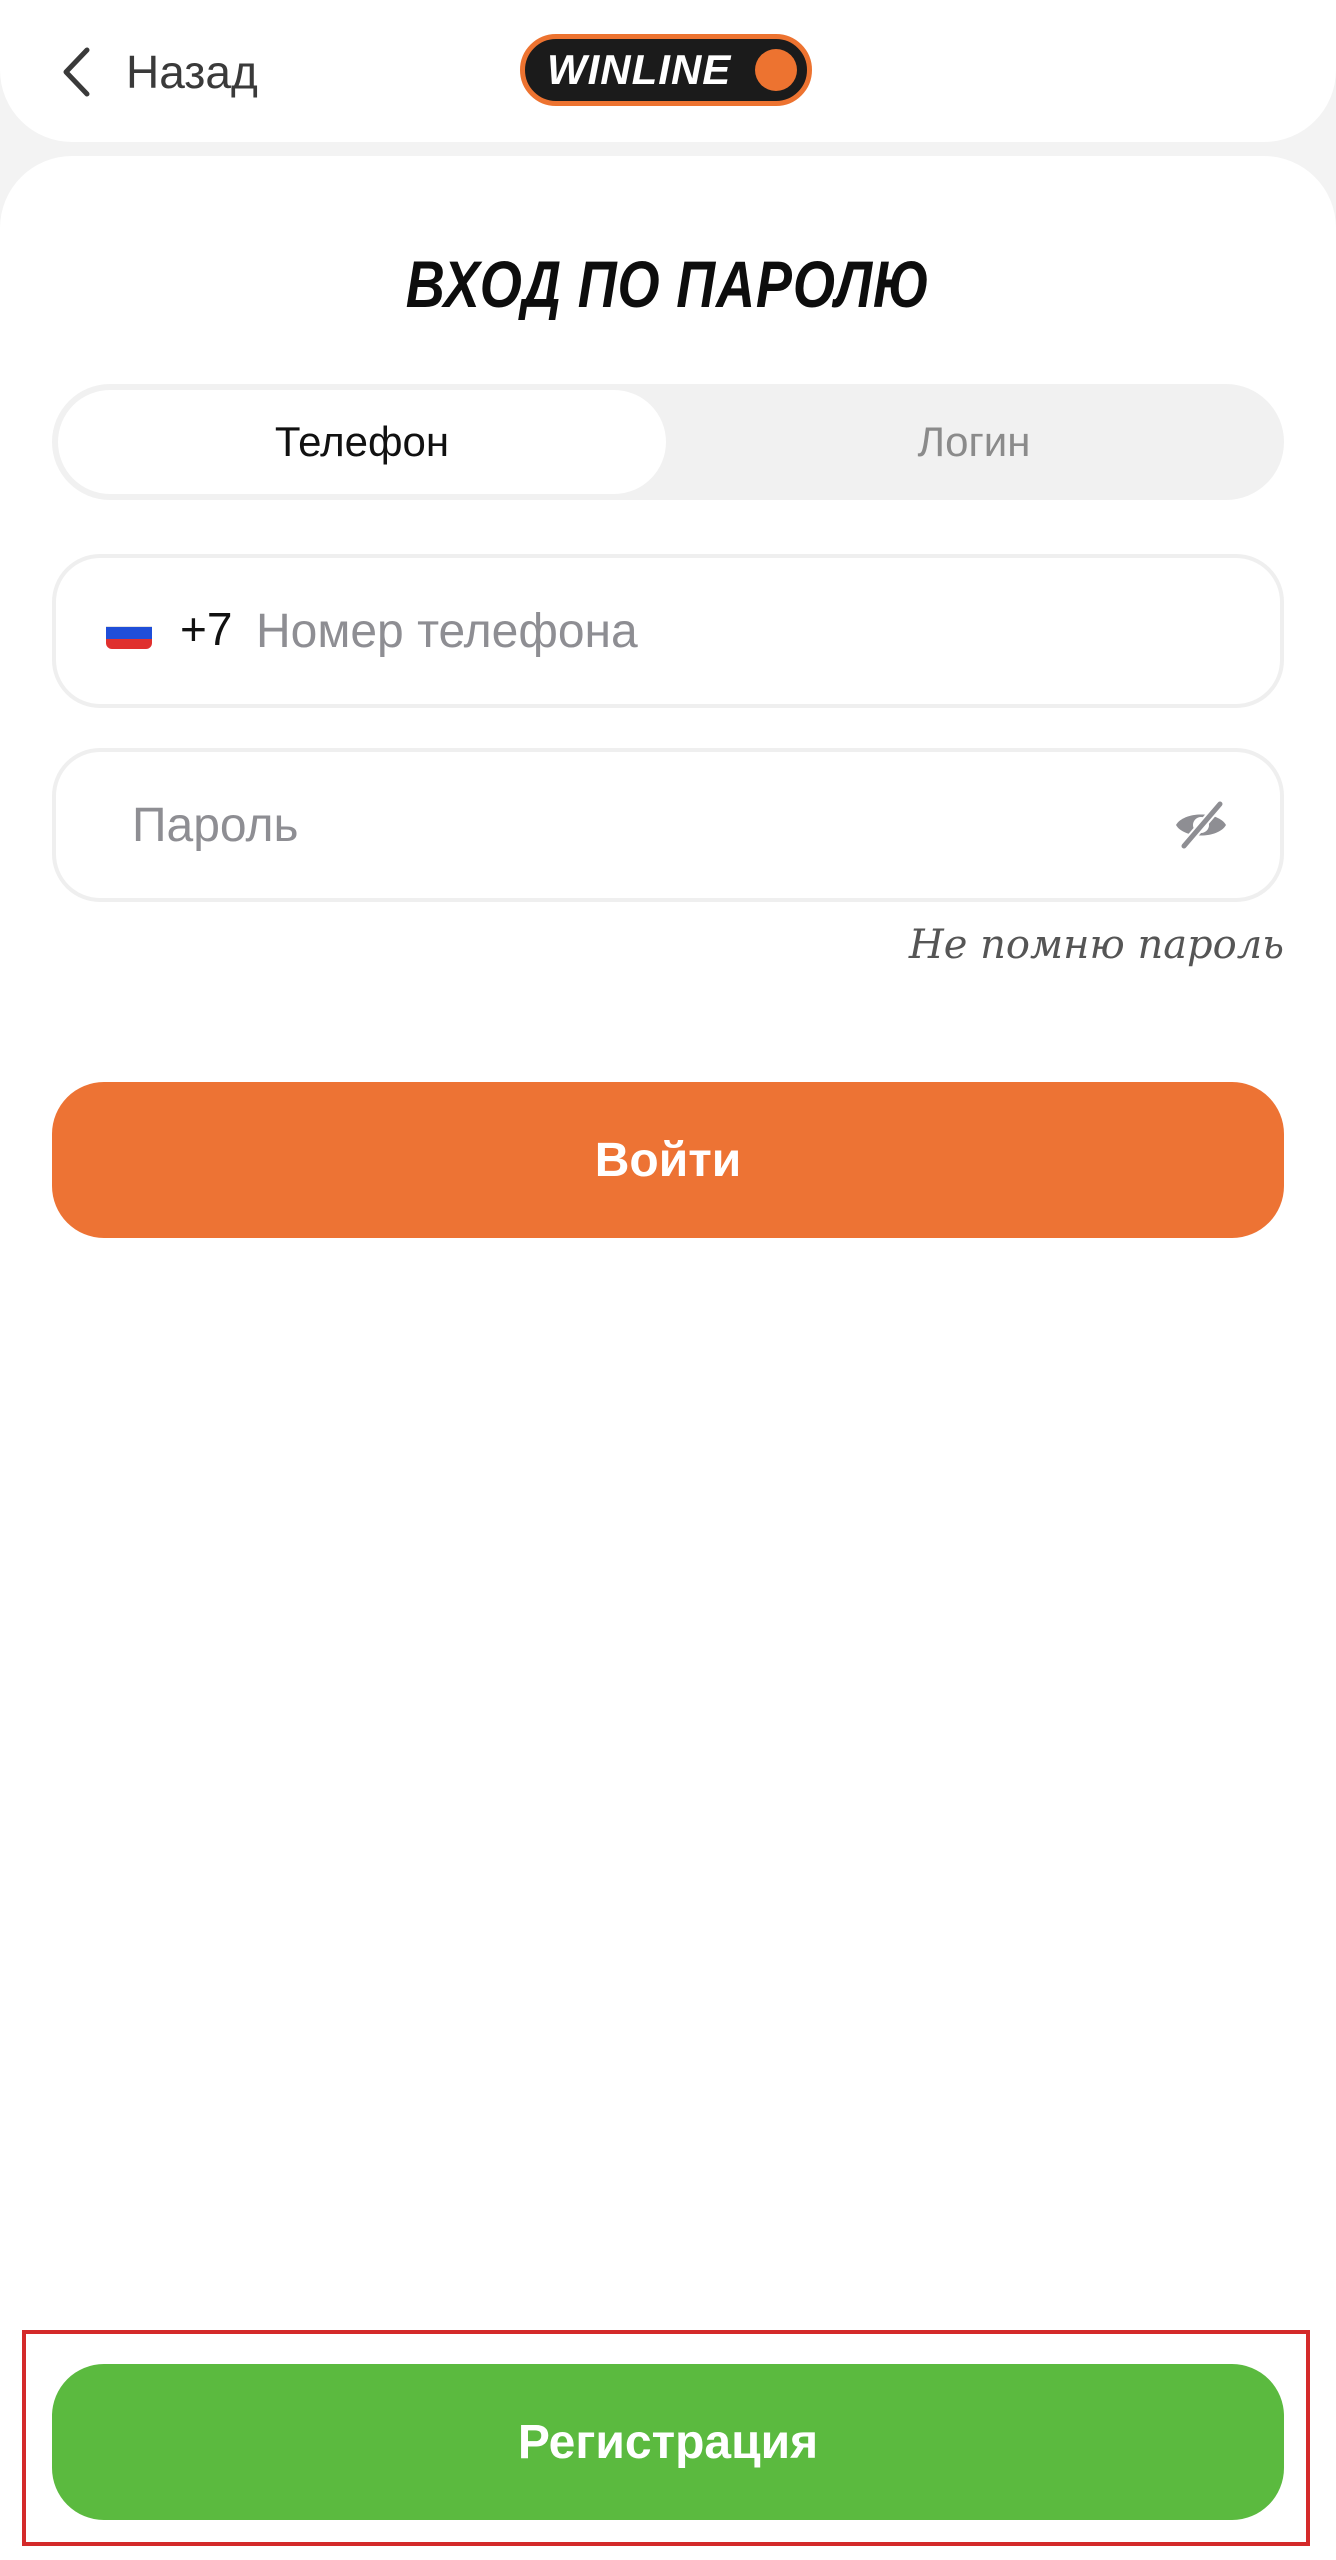 The image size is (1336, 2560). I want to click on login-method-tabs: Телефон Логин, so click(668, 442).